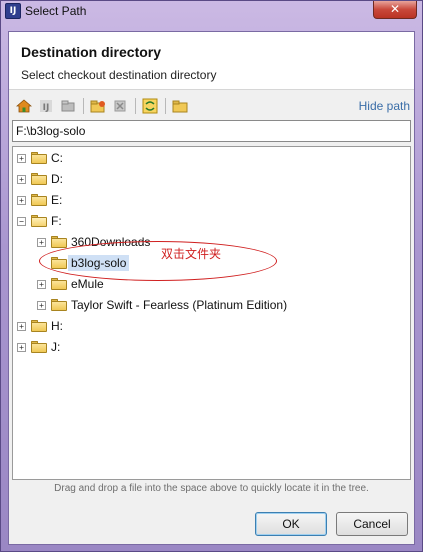  What do you see at coordinates (98, 106) in the screenshot?
I see `new-folder-icon` at bounding box center [98, 106].